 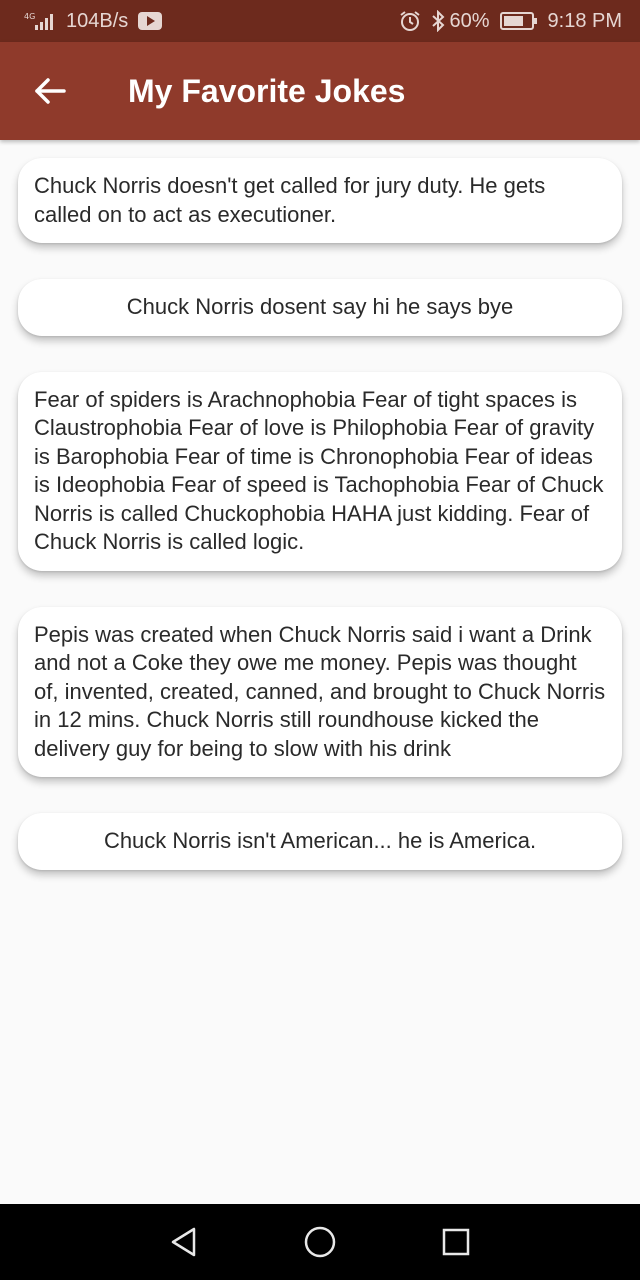 I want to click on youtube-icon, so click(x=150, y=21).